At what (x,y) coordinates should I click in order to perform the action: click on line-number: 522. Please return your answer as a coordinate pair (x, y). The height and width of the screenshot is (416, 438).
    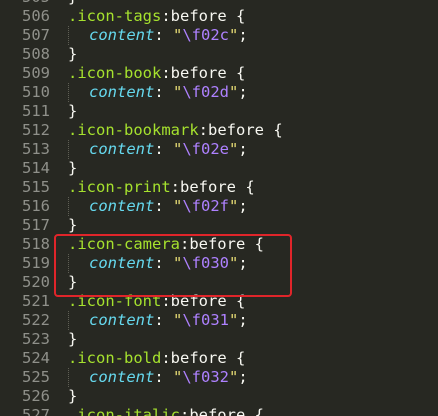
    Looking at the image, I should click on (36, 320).